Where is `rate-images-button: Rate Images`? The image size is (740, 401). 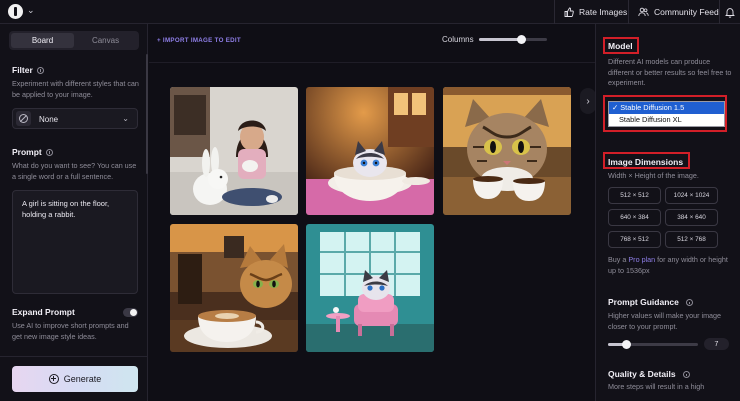 rate-images-button: Rate Images is located at coordinates (595, 12).